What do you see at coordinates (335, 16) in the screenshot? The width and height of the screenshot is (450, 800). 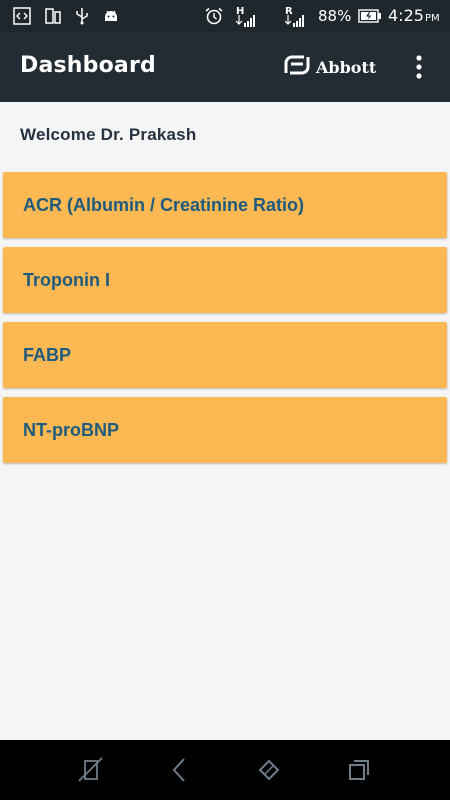 I see `battery-percent: 88%` at bounding box center [335, 16].